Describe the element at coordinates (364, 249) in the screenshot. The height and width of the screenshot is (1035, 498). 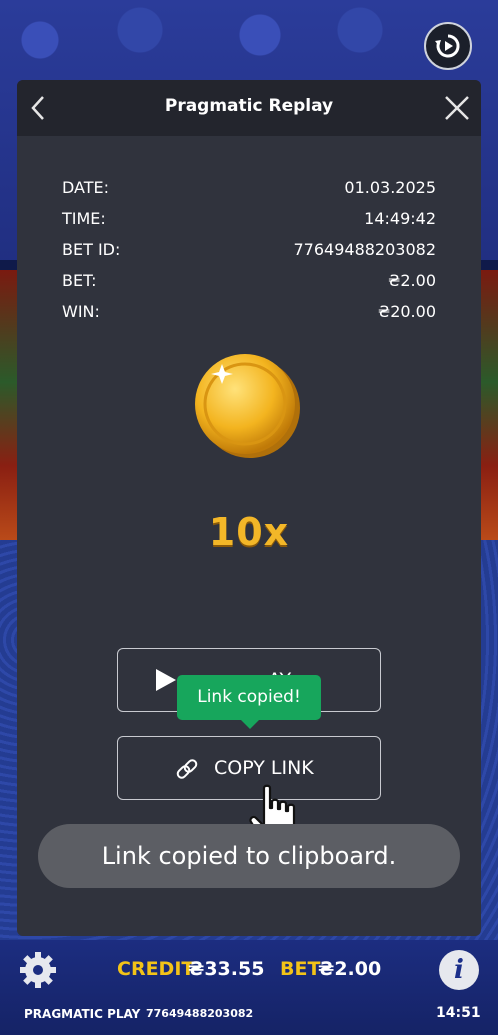
I see `info-value: 77649488203082` at that location.